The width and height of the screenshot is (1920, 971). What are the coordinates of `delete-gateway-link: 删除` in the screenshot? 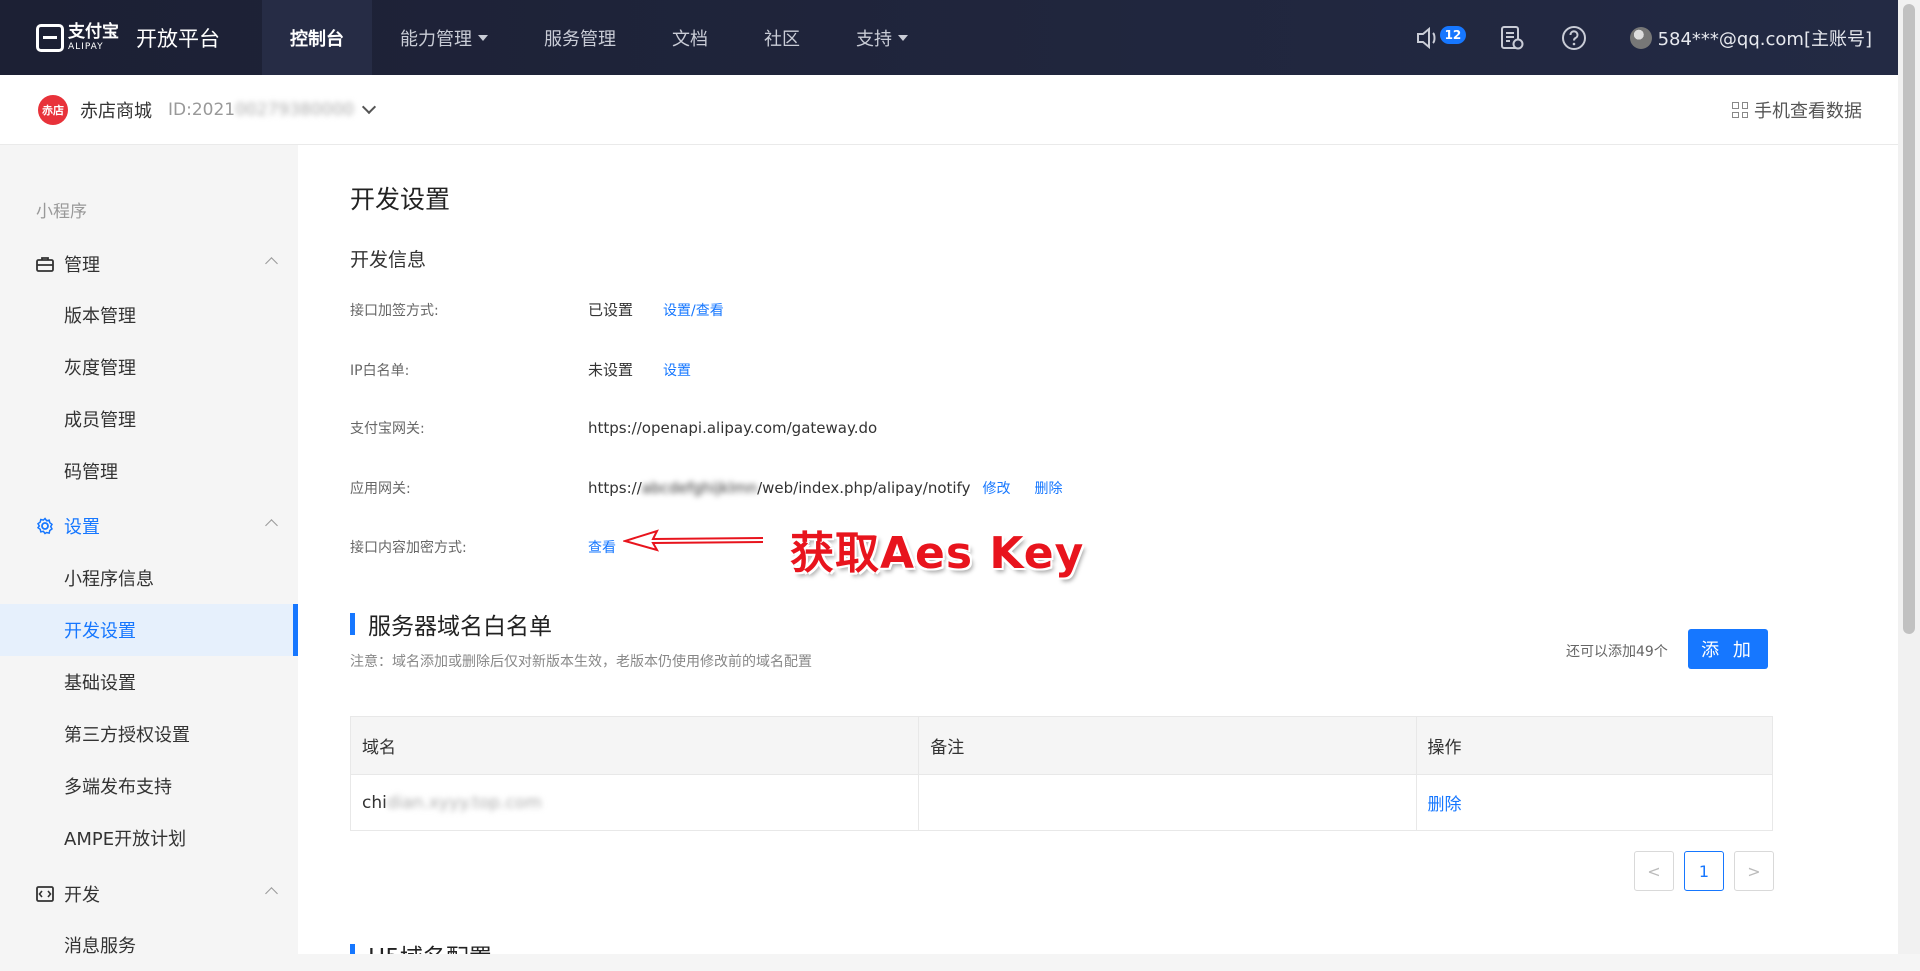 It's located at (1048, 488).